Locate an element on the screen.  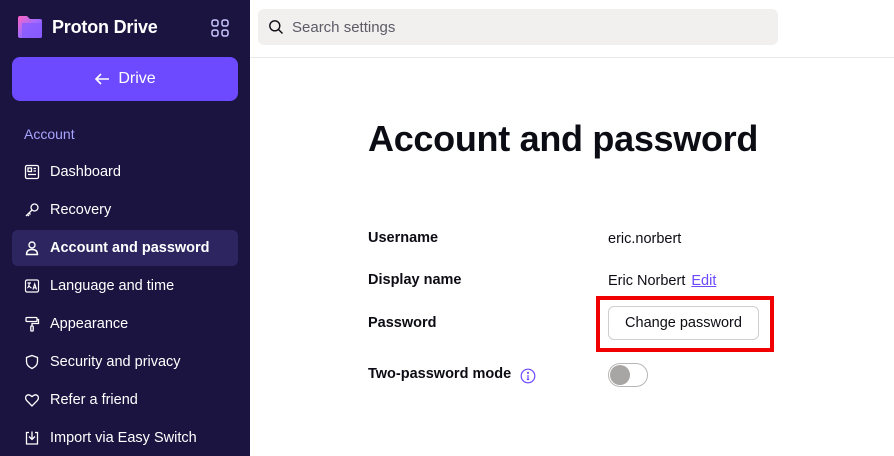
key-icon is located at coordinates (32, 210).